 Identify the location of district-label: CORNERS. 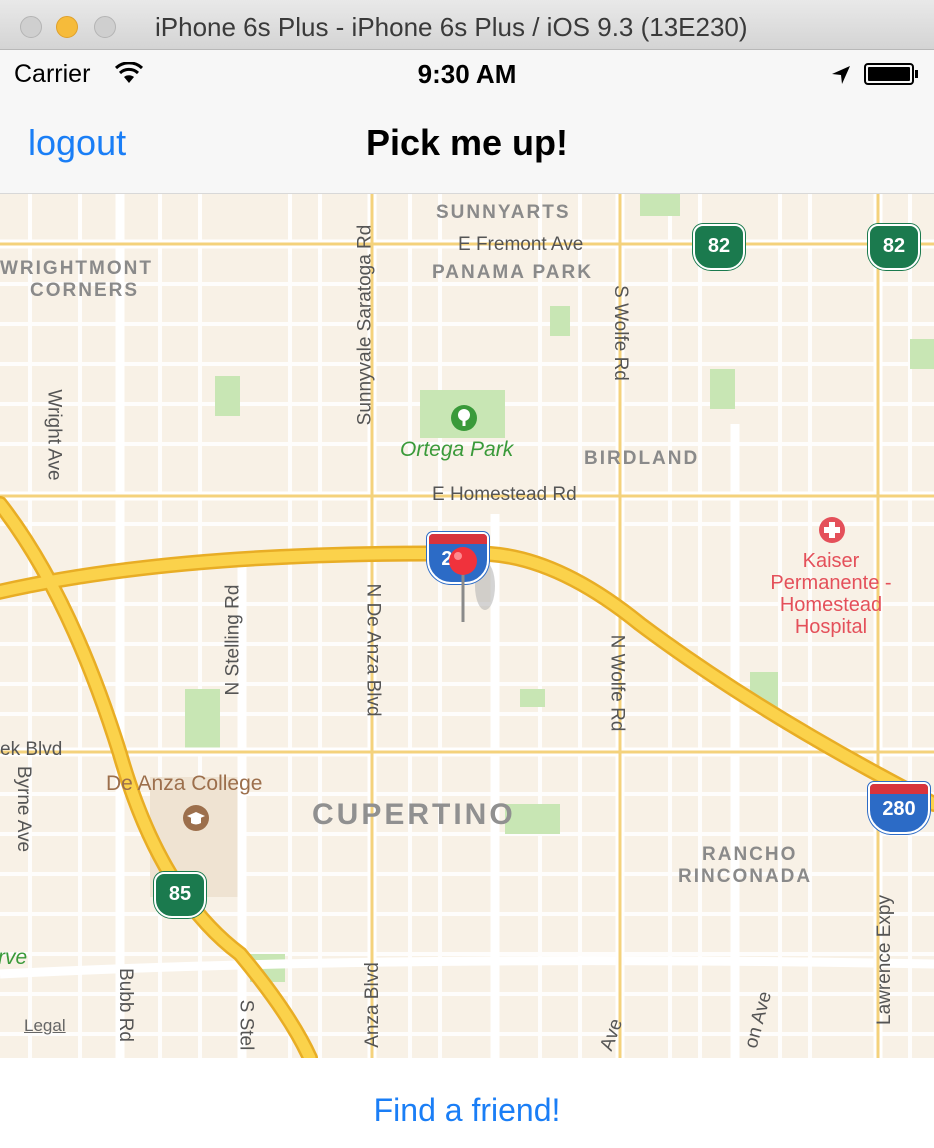
(85, 290).